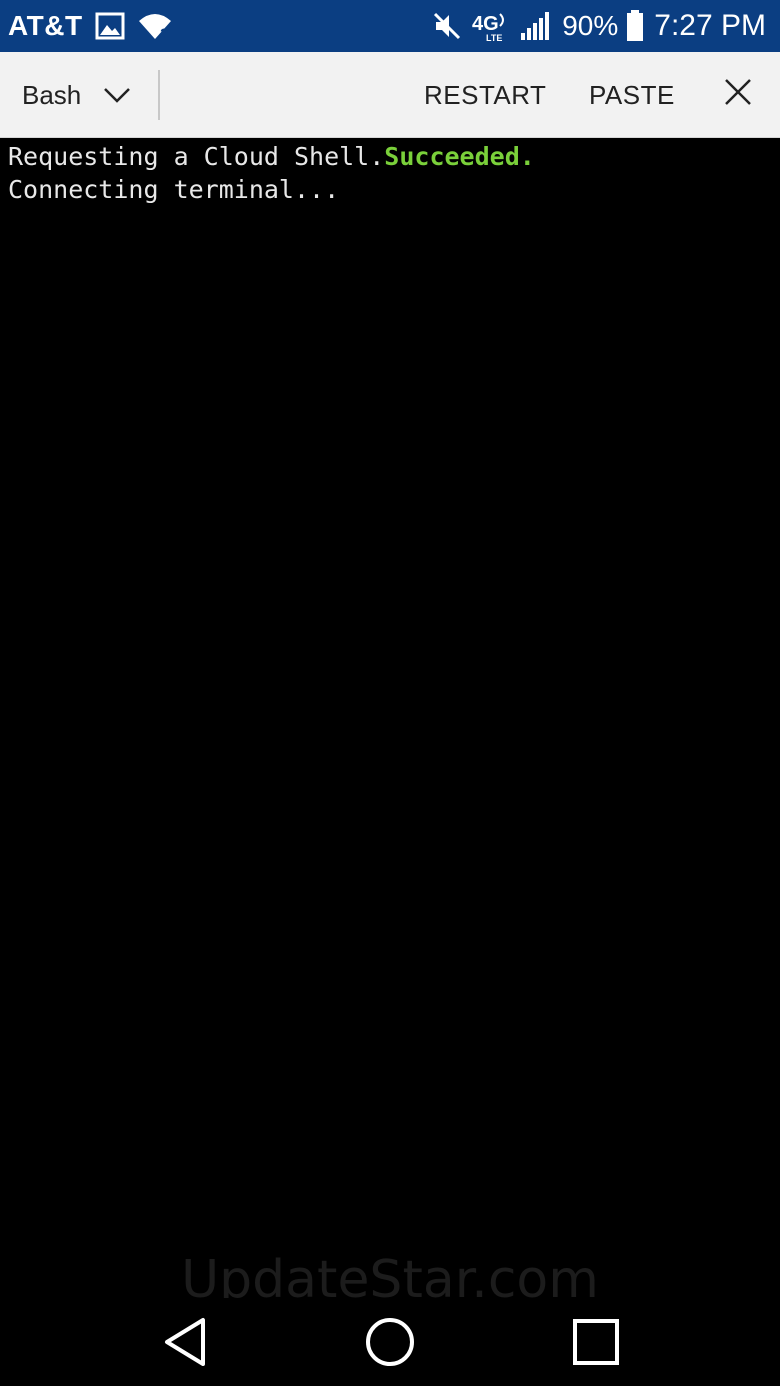  What do you see at coordinates (390, 95) in the screenshot?
I see `shell-toolbar: Bash RESTART PASTE` at bounding box center [390, 95].